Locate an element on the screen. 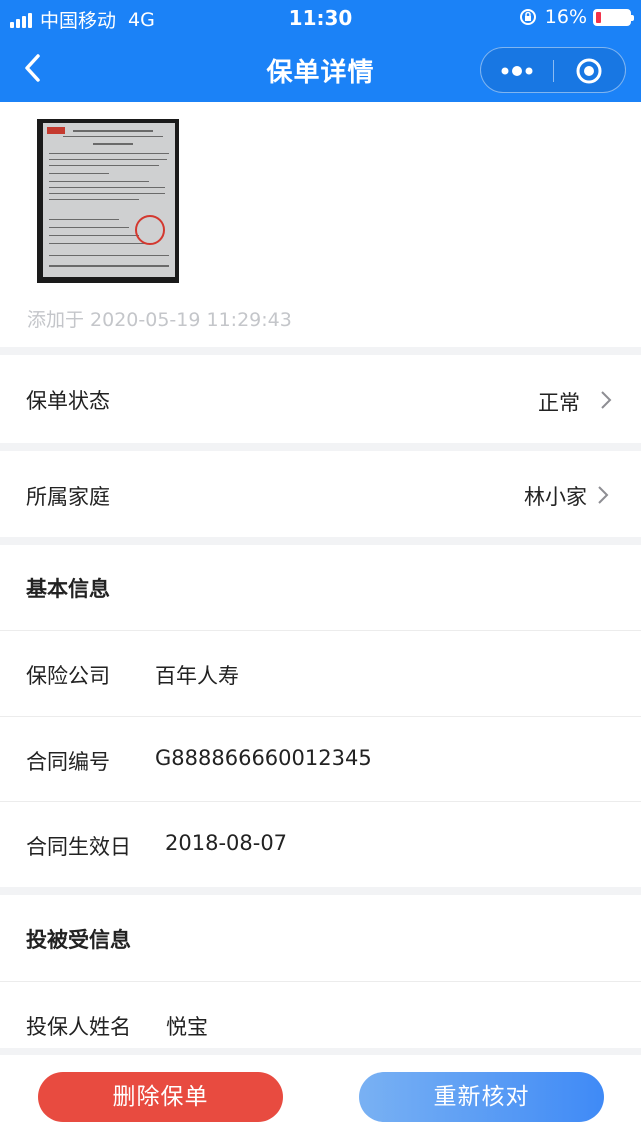  insured-info-section: 投被受信息 投保人姓名 悦宝 is located at coordinates (320, 971).